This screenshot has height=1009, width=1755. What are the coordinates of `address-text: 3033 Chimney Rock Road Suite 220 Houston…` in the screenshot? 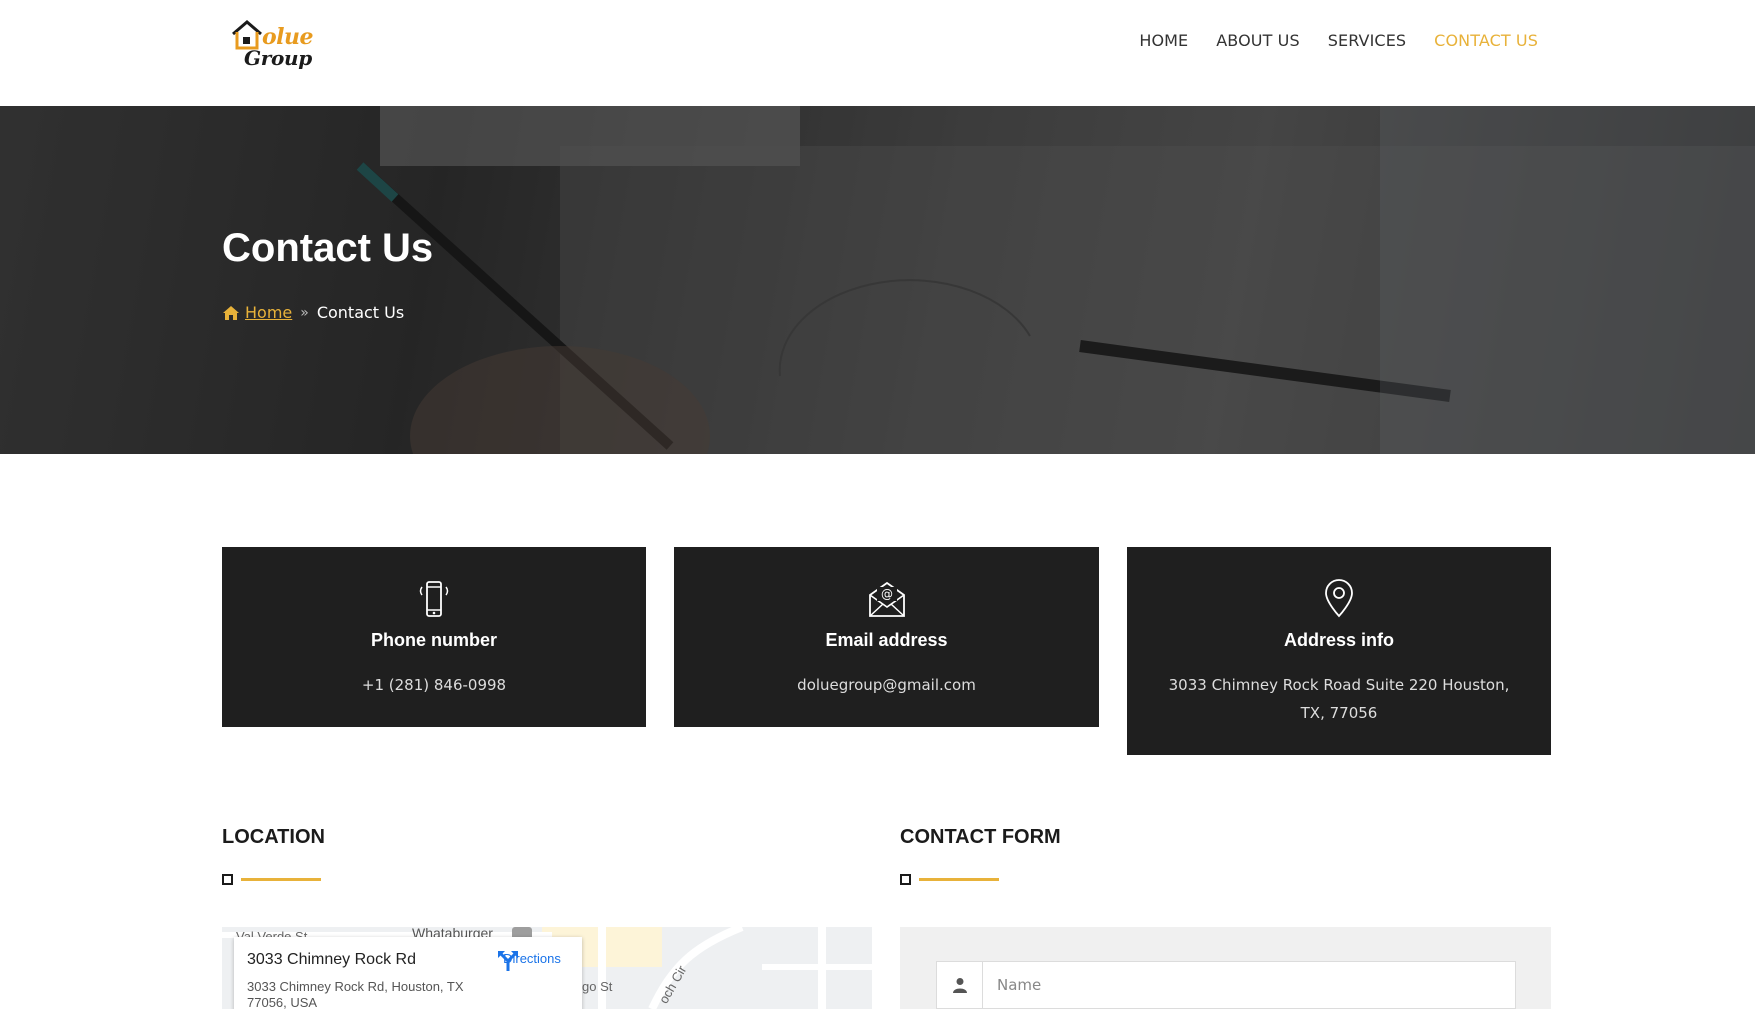 It's located at (1339, 699).